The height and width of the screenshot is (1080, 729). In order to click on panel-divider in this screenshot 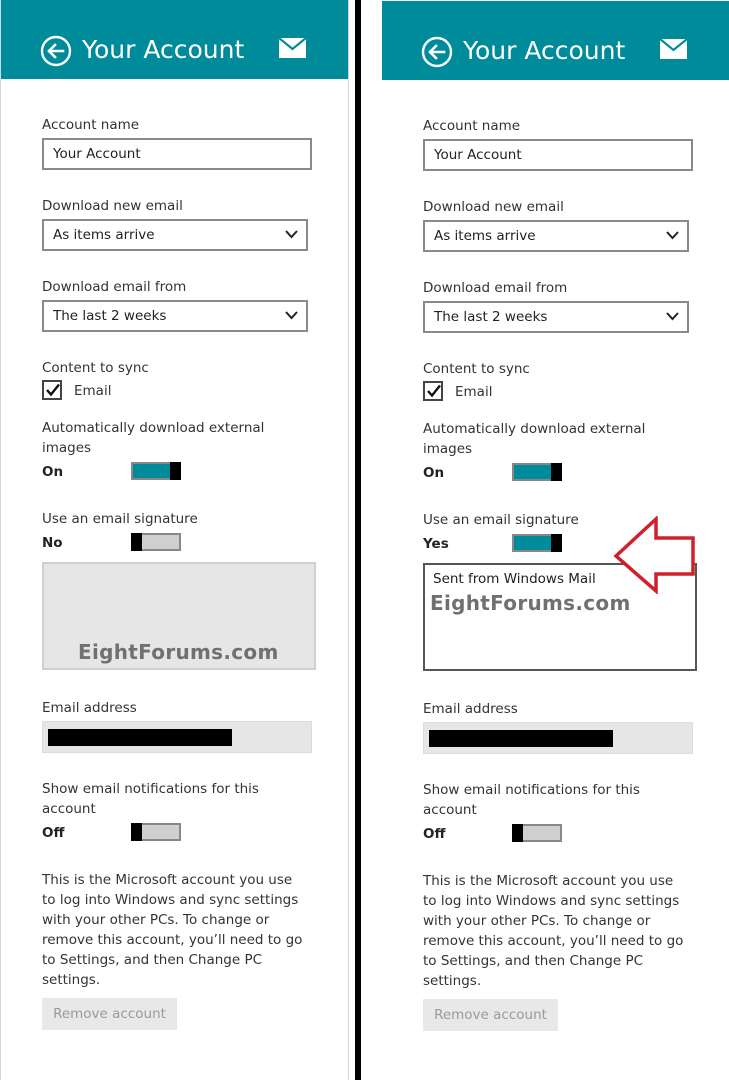, I will do `click(358, 540)`.